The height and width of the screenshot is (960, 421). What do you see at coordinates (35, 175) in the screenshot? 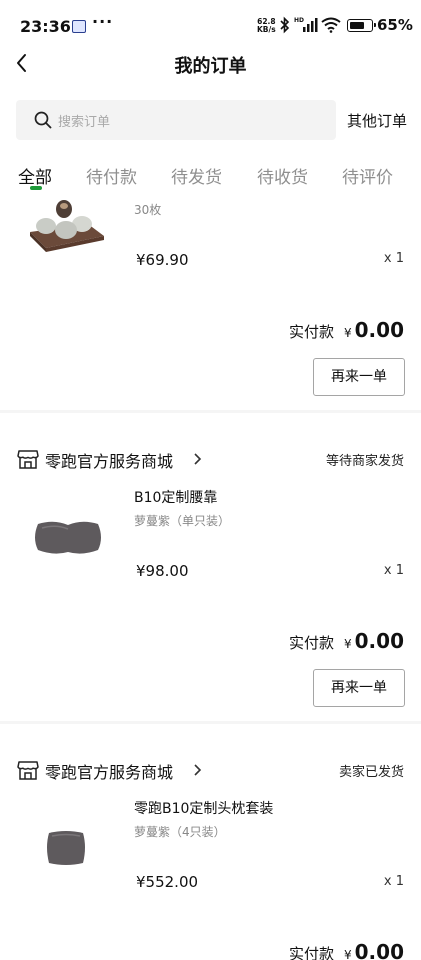
I see `tab-all: 全部` at bounding box center [35, 175].